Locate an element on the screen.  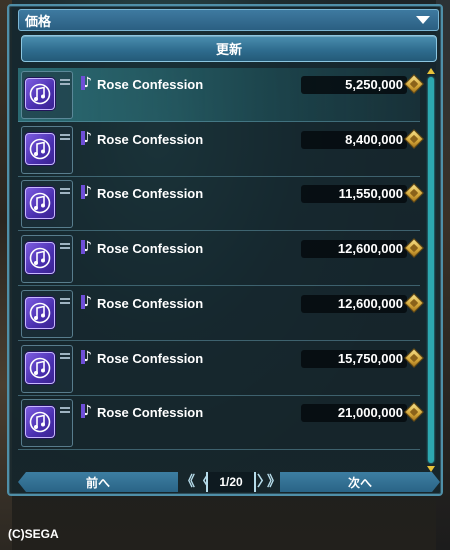
chevron-down-icon is located at coordinates (423, 20).